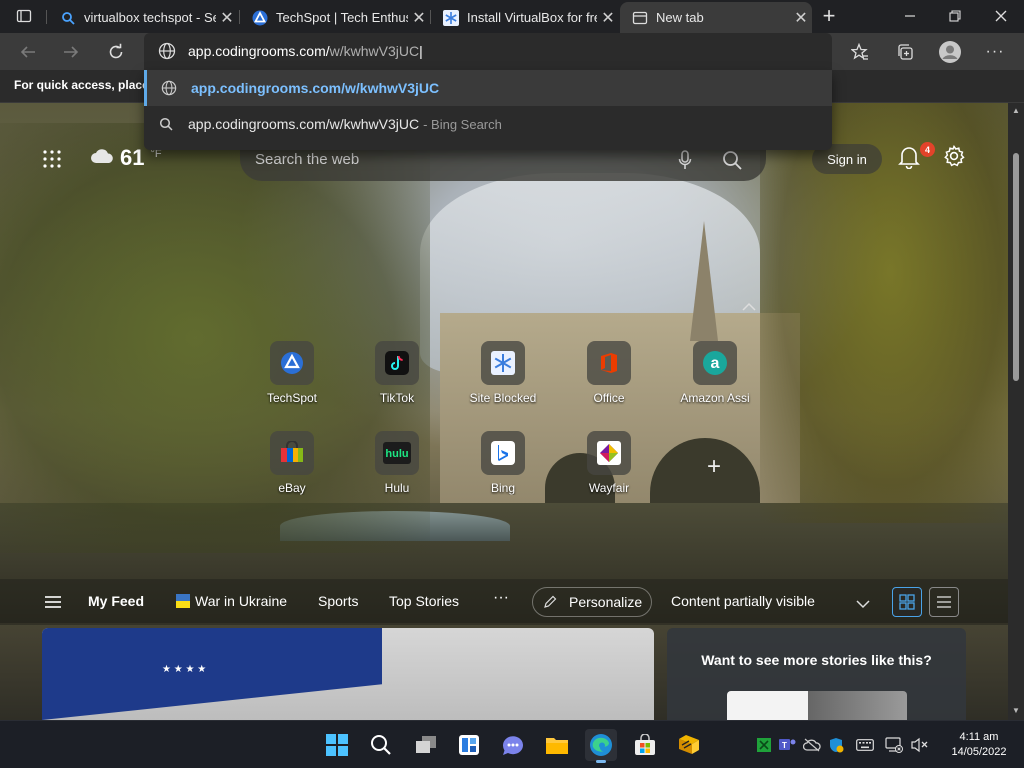  What do you see at coordinates (53, 604) in the screenshot?
I see `hamburger-menu-icon` at bounding box center [53, 604].